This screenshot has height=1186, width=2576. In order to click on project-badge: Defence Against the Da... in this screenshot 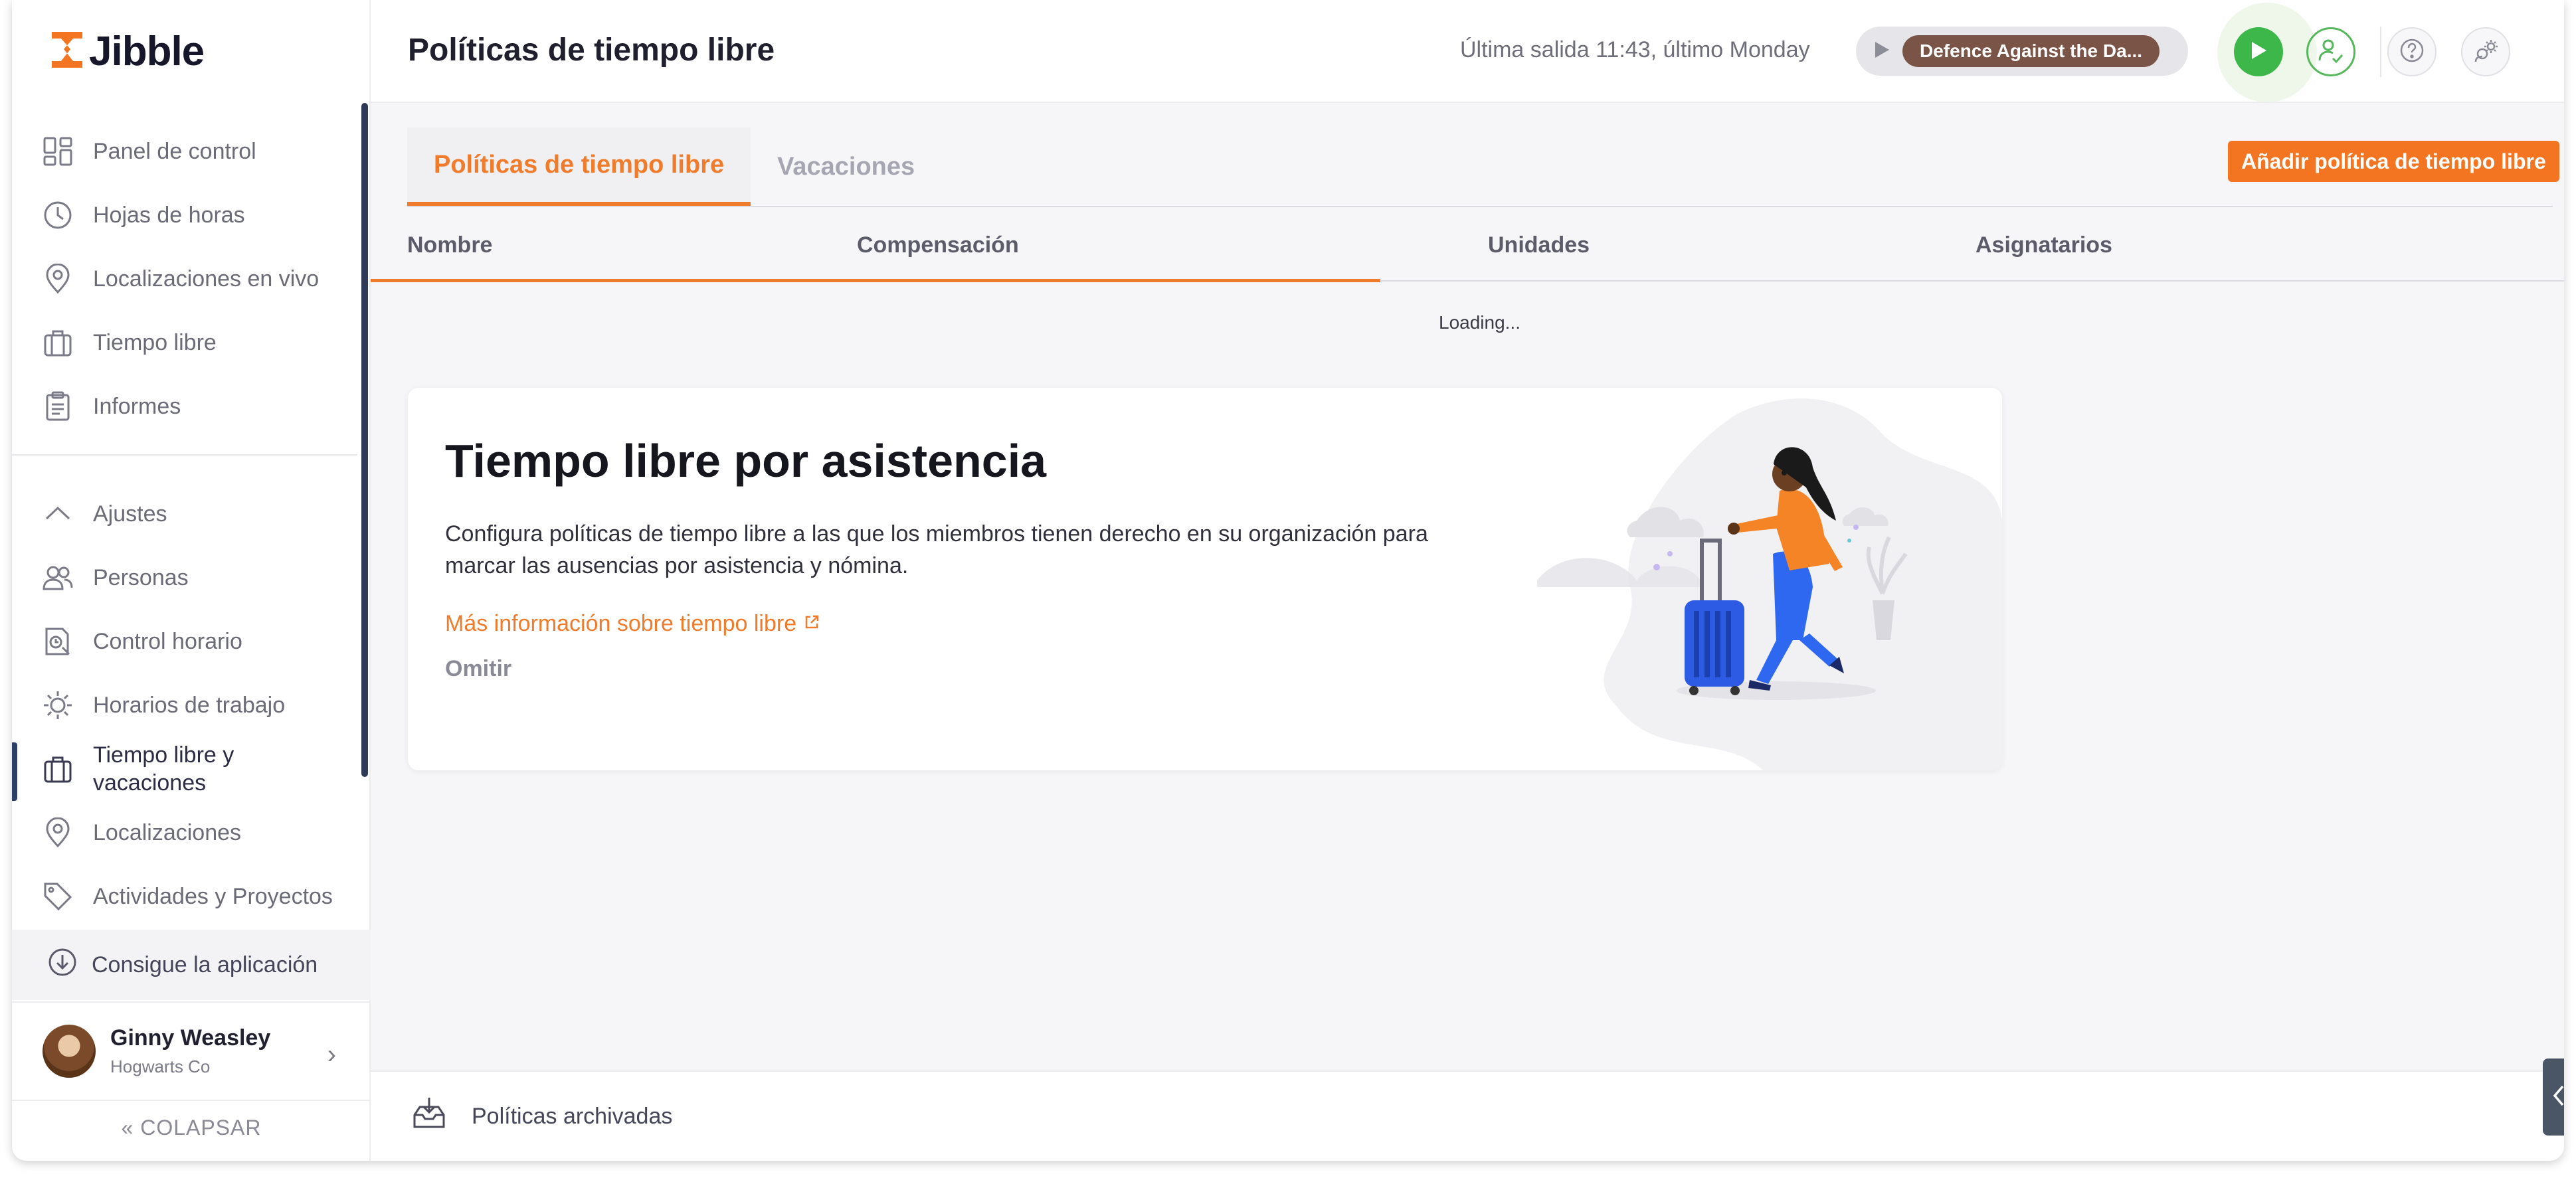, I will do `click(2031, 51)`.